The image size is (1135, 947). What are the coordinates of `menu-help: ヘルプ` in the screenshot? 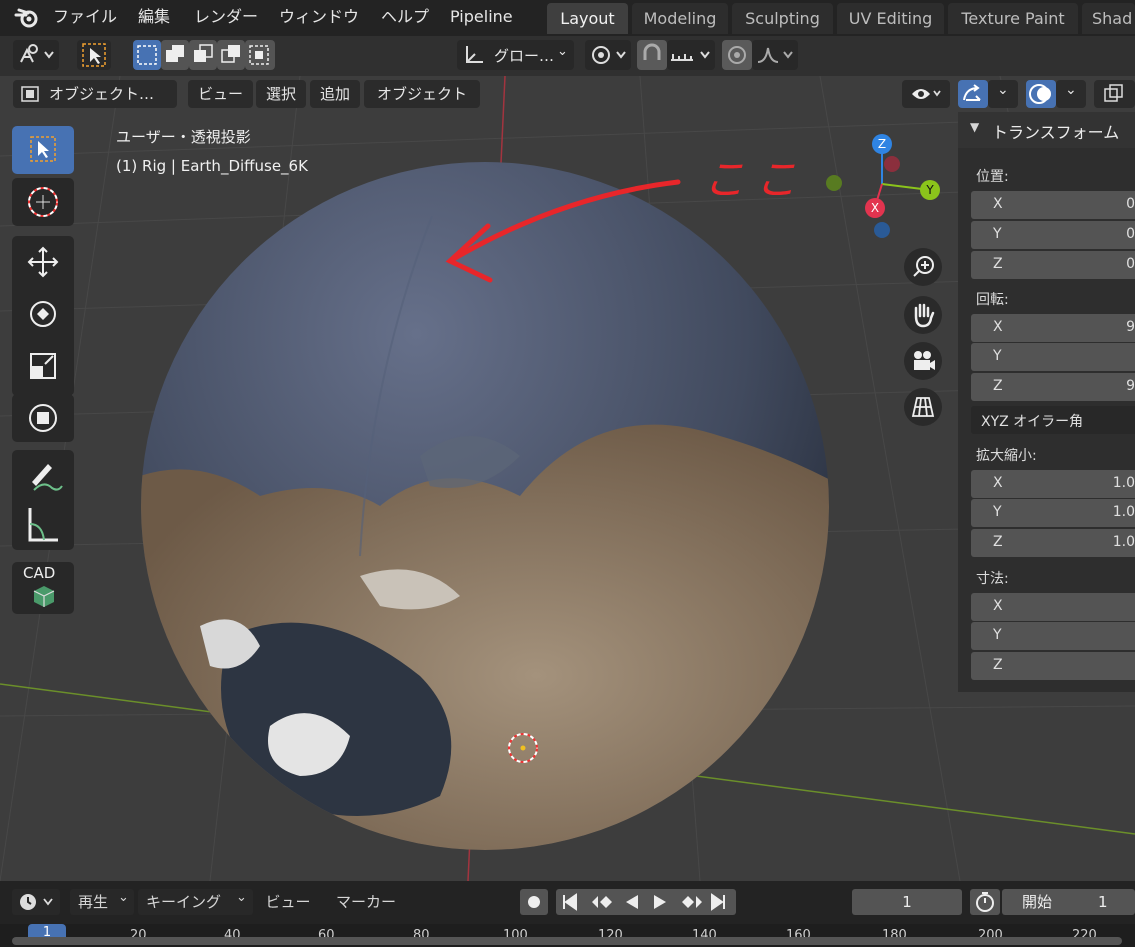 It's located at (405, 17).